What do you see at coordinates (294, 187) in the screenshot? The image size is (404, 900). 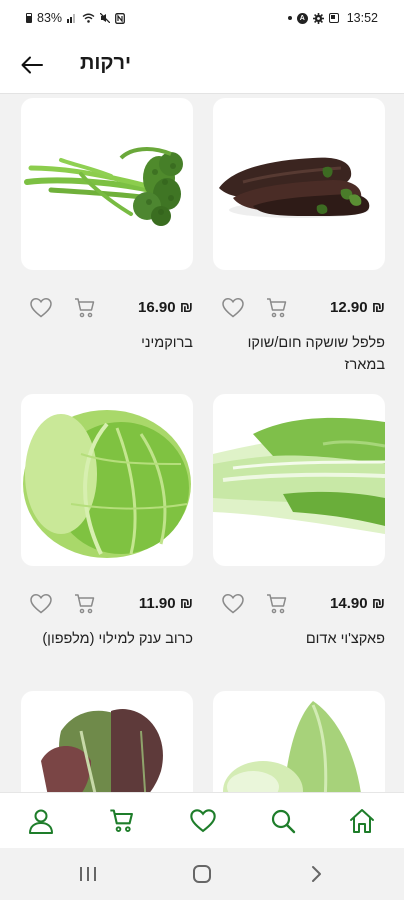 I see `brown-peppers-image` at bounding box center [294, 187].